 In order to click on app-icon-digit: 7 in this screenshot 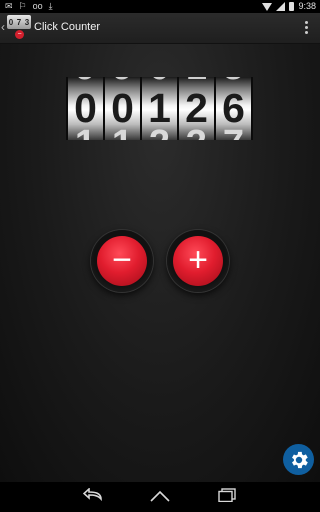, I will do `click(19, 22)`.